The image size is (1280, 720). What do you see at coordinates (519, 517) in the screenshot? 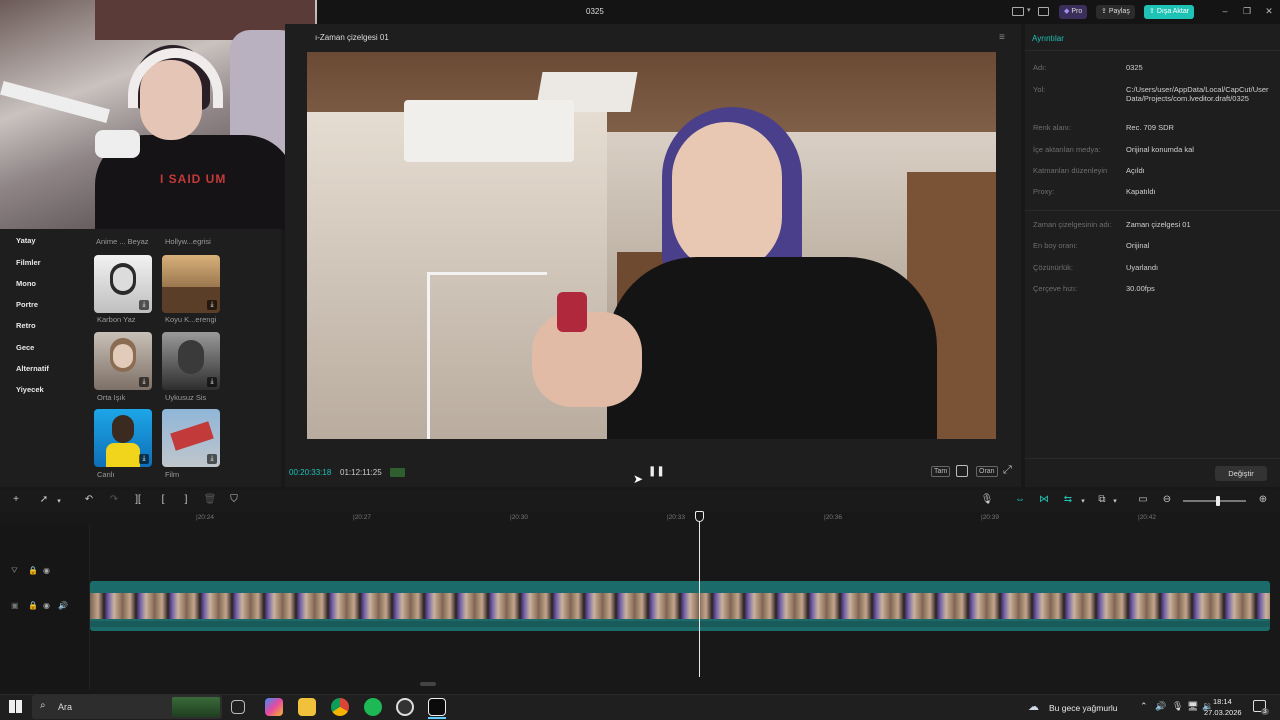
I see `ruler-tick-label: |20:30` at bounding box center [519, 517].